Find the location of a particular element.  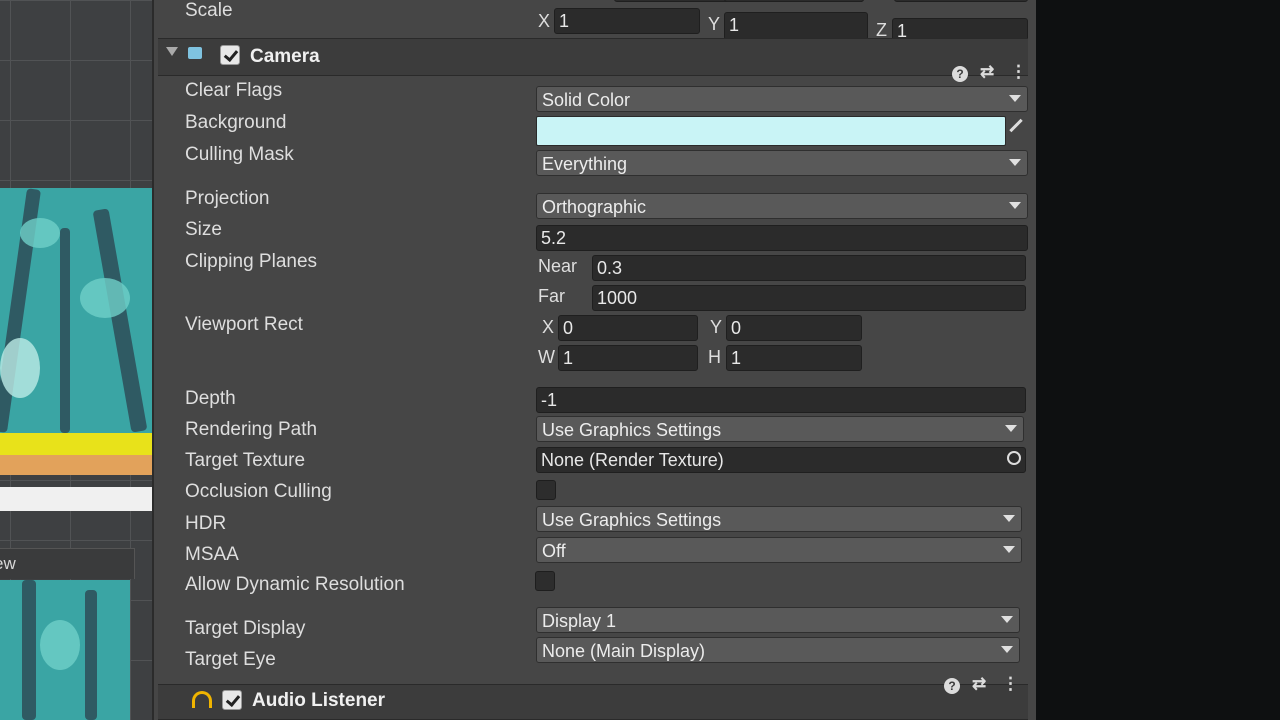

culling-mask-value: Everything is located at coordinates (585, 164).